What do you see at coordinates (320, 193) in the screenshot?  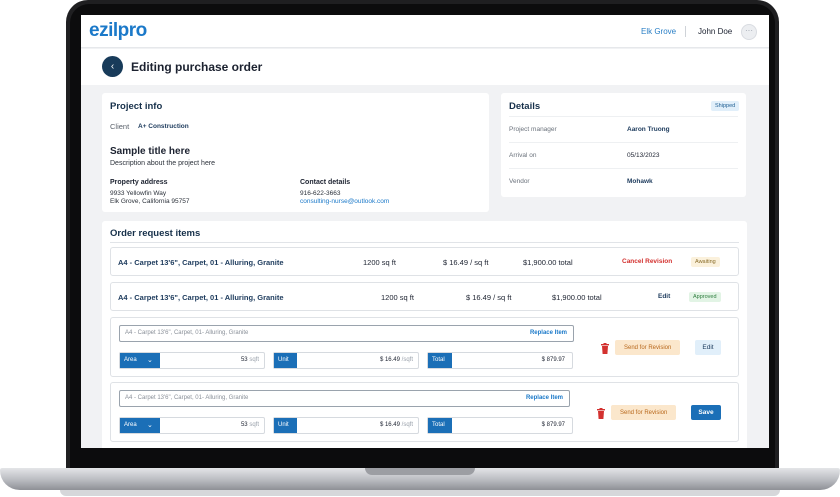 I see `contact-phone: 916-622-3663` at bounding box center [320, 193].